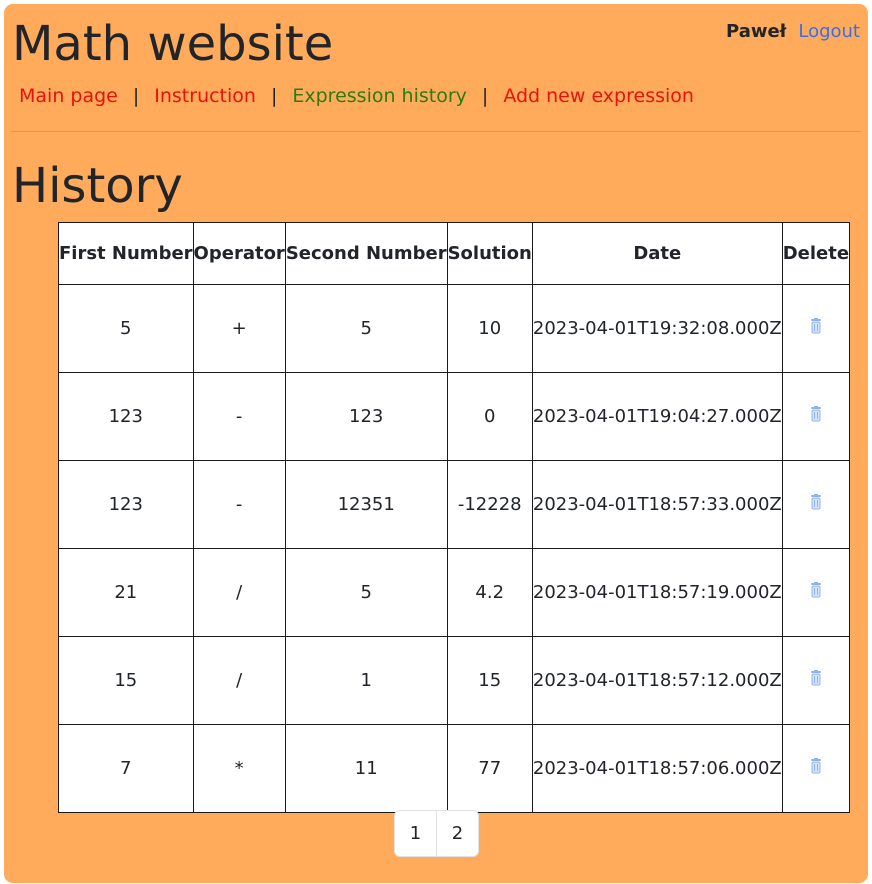  What do you see at coordinates (205, 96) in the screenshot?
I see `nav-instruction: Instruction` at bounding box center [205, 96].